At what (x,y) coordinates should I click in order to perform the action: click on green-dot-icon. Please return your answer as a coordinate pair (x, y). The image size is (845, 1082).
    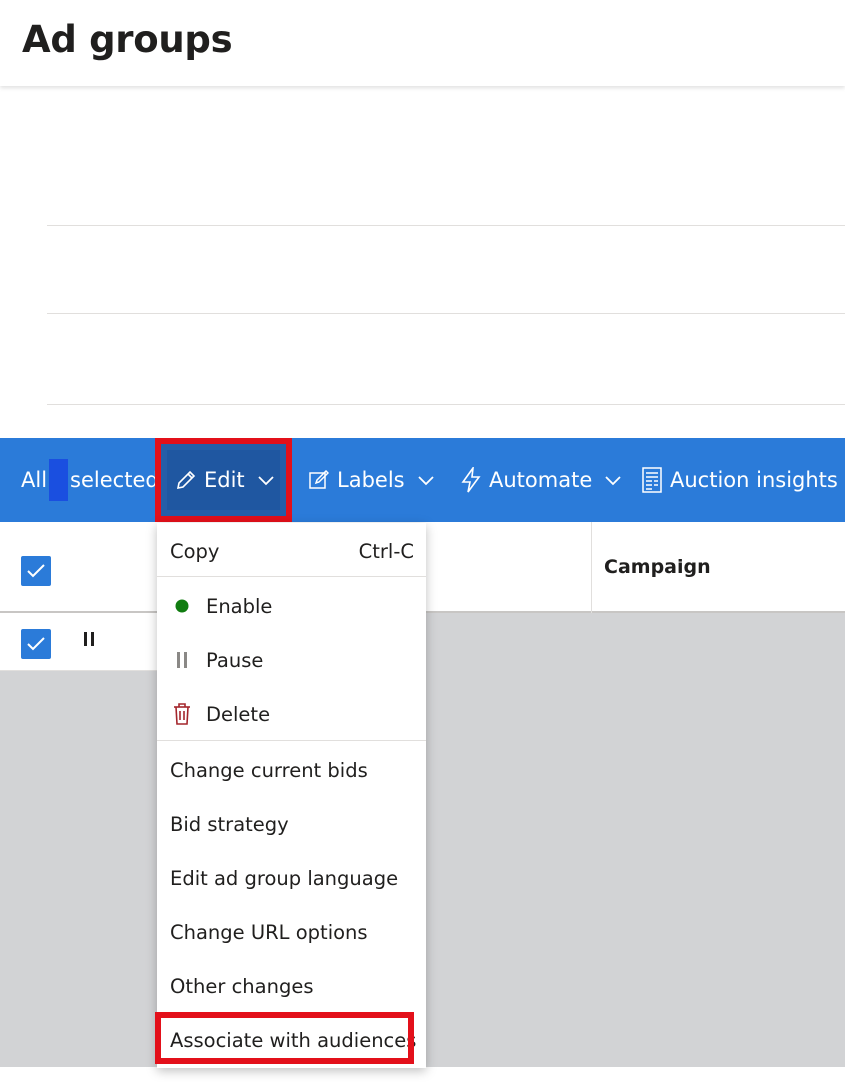
    Looking at the image, I should click on (182, 606).